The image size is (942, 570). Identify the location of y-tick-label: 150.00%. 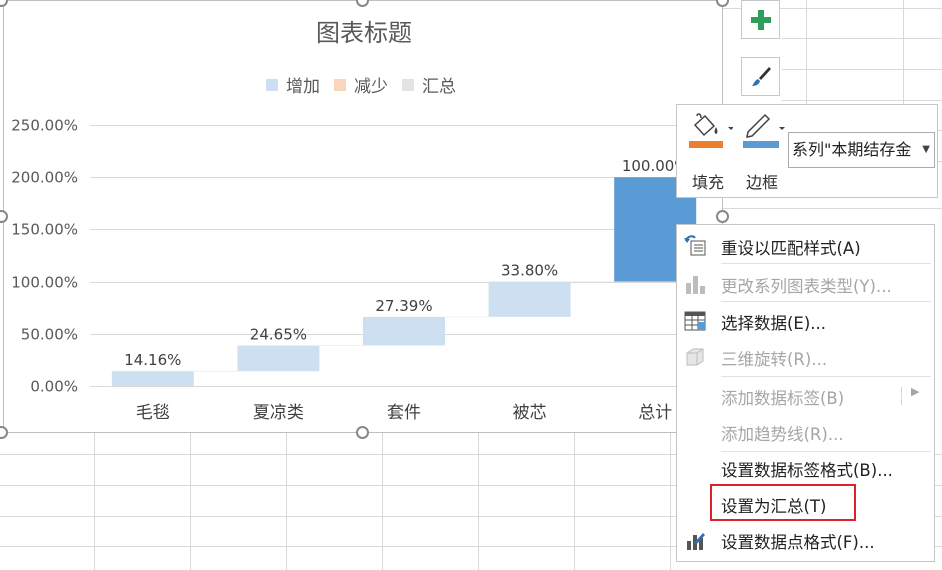
(44, 230).